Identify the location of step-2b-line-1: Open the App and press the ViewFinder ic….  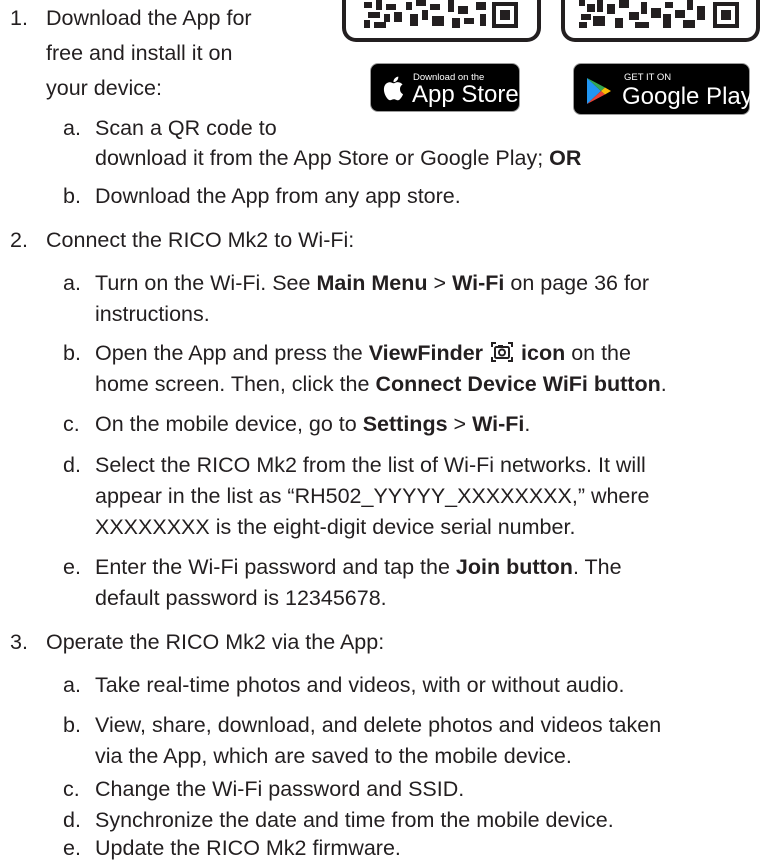
(363, 353).